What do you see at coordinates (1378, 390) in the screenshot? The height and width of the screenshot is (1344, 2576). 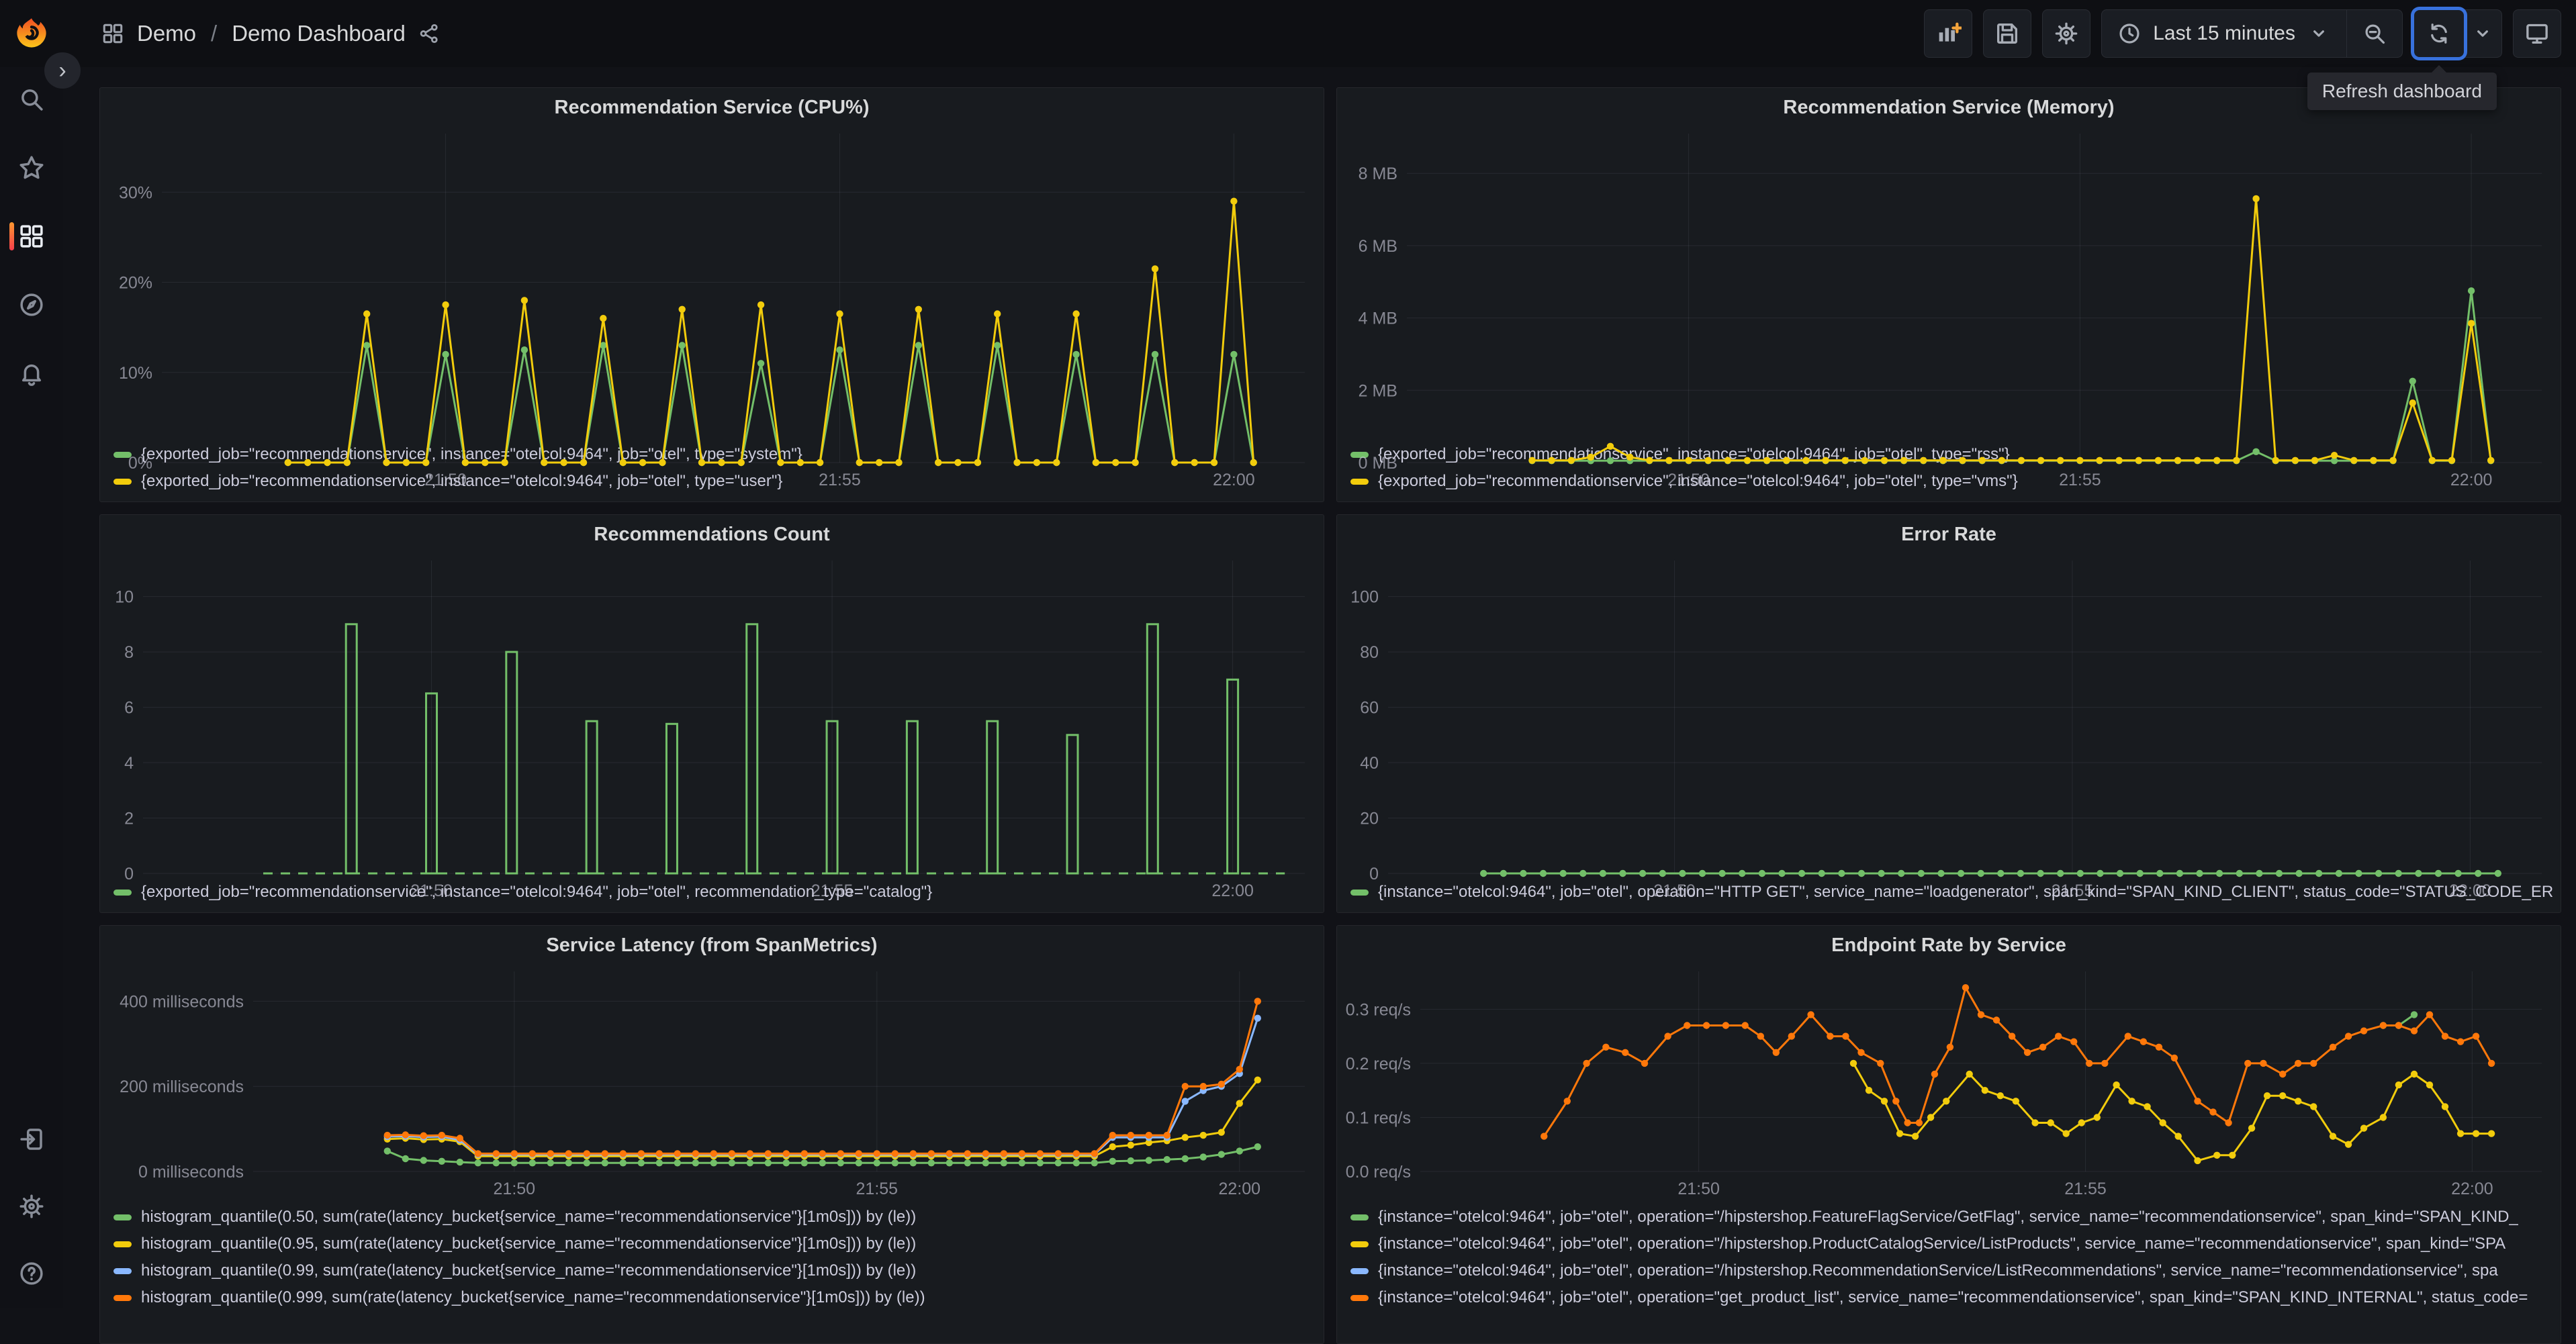 I see `svg-text: 2 MB` at bounding box center [1378, 390].